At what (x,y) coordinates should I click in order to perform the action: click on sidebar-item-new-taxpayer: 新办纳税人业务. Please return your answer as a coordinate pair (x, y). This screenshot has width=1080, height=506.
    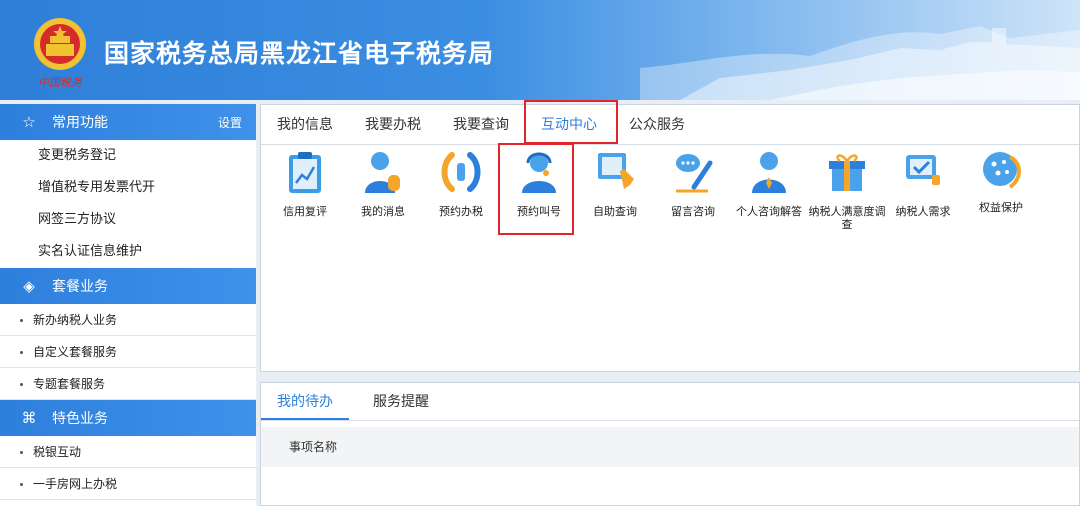
    Looking at the image, I should click on (128, 320).